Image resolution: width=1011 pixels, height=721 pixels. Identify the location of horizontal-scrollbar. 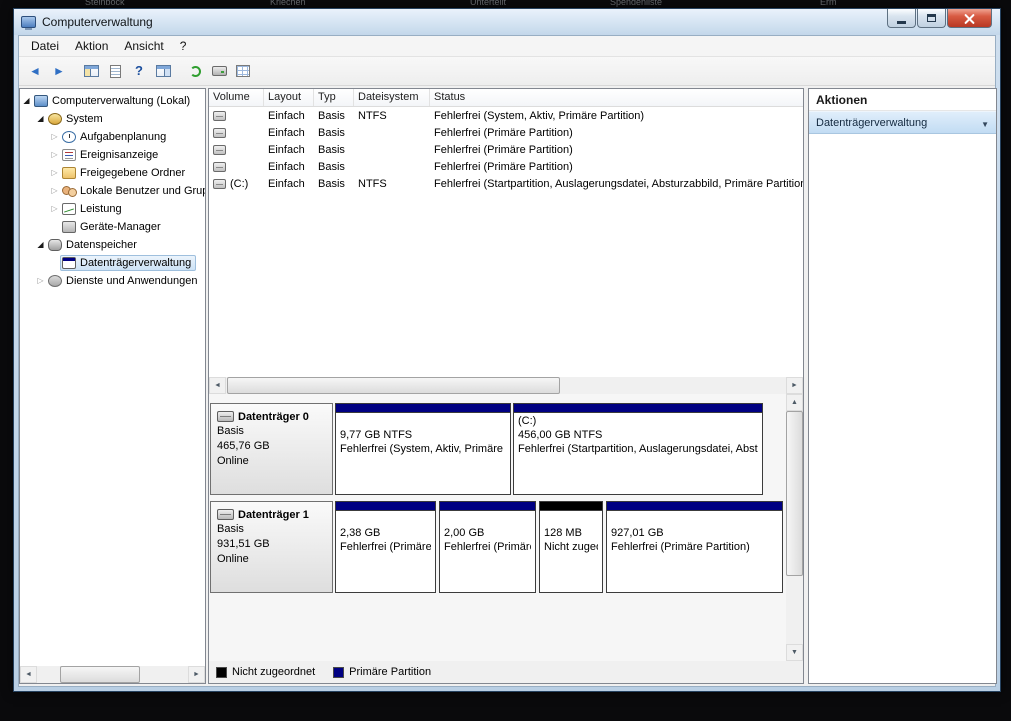
(506, 385).